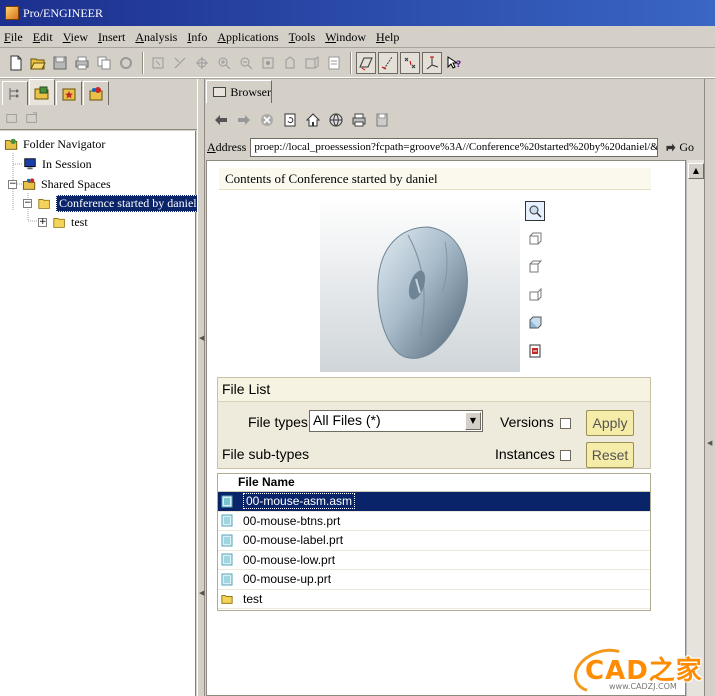 Image resolution: width=715 pixels, height=696 pixels. Describe the element at coordinates (434, 599) in the screenshot. I see `table-row: test` at that location.